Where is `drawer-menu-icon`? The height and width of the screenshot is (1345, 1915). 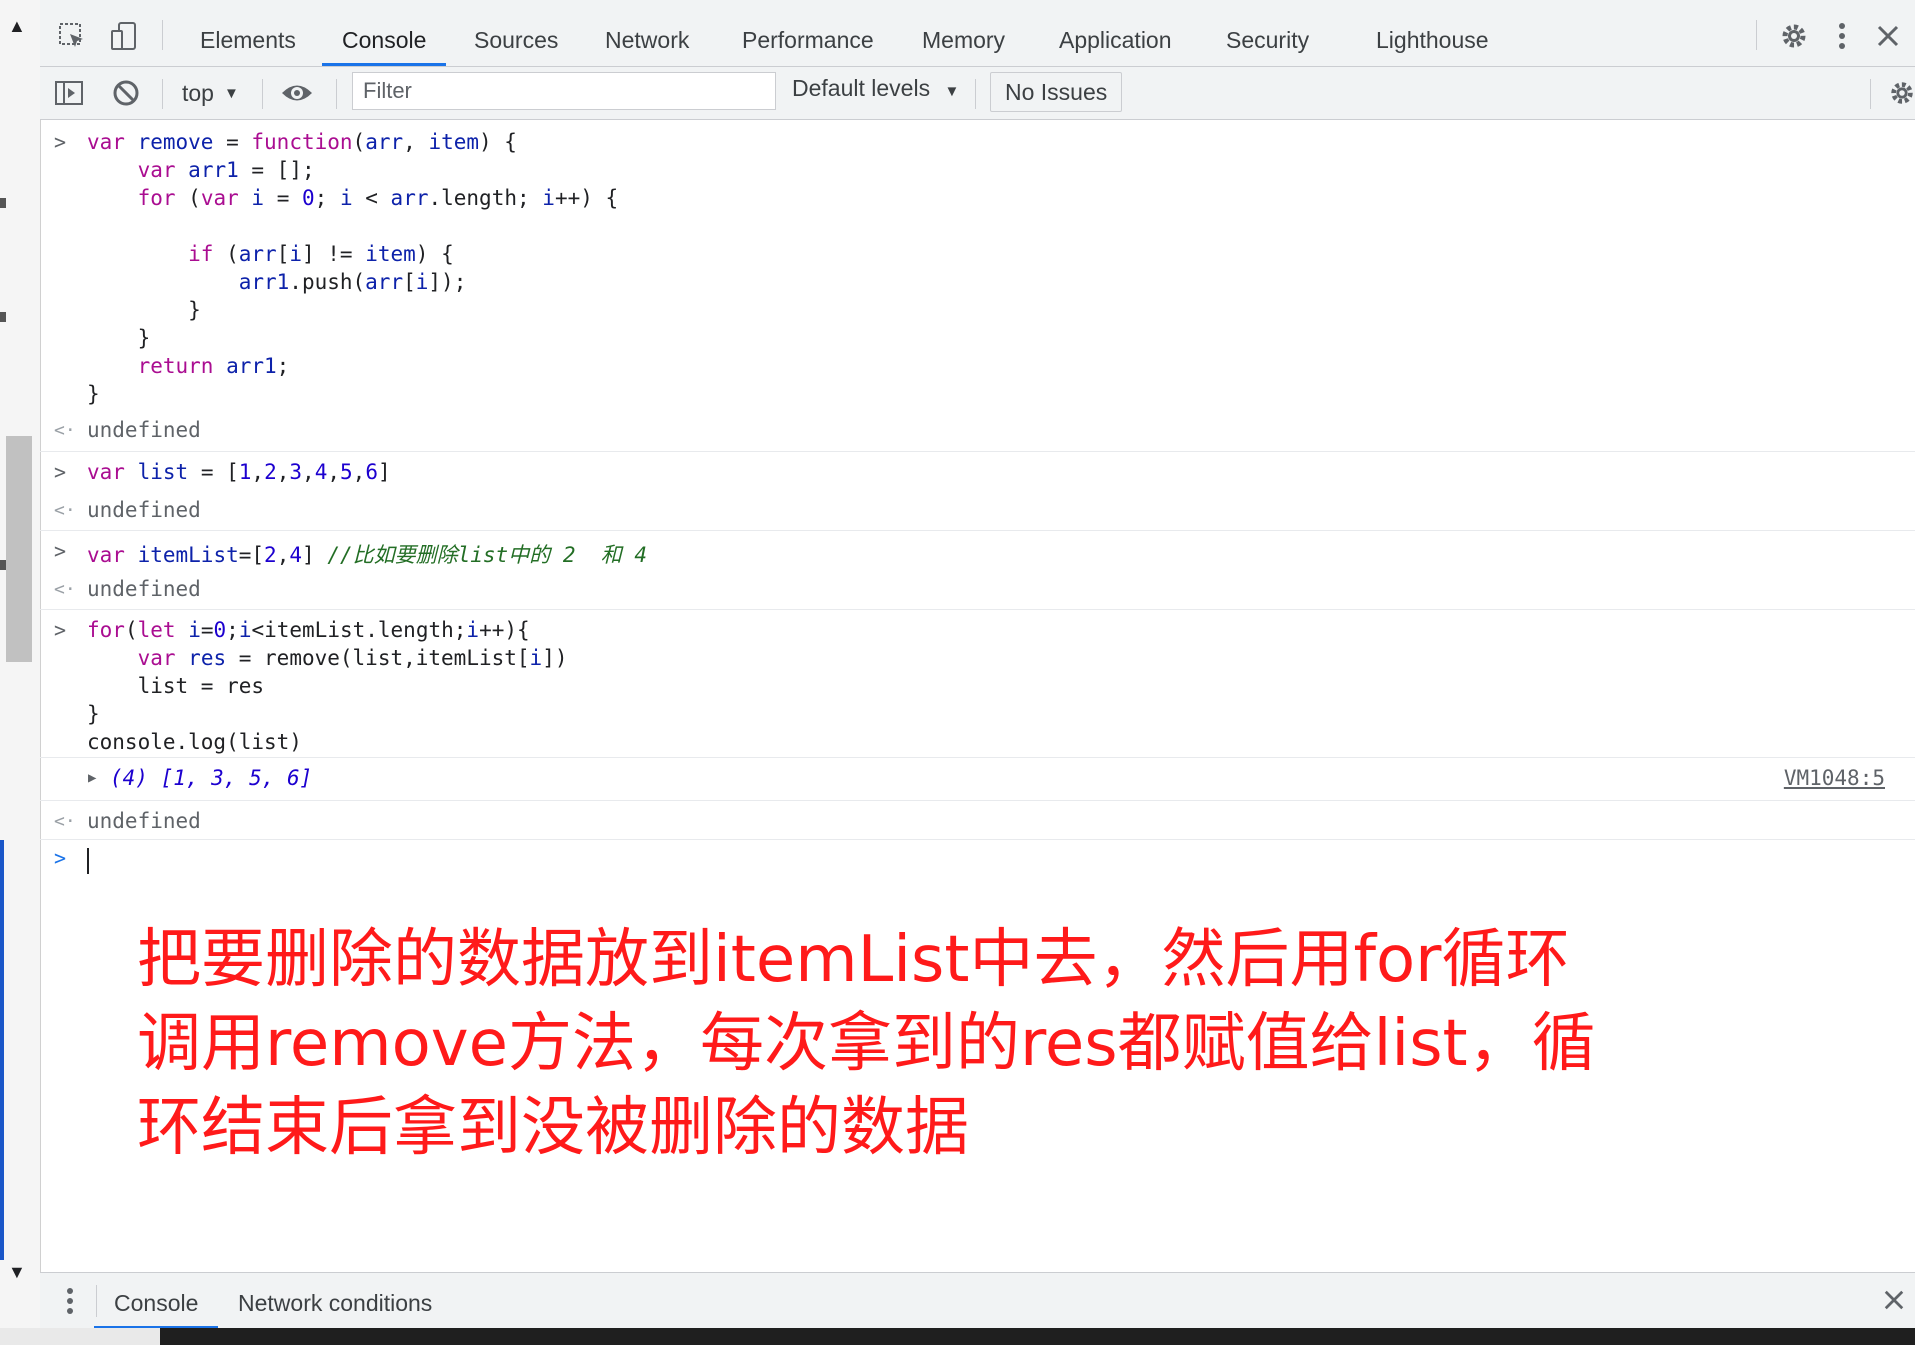 drawer-menu-icon is located at coordinates (70, 1303).